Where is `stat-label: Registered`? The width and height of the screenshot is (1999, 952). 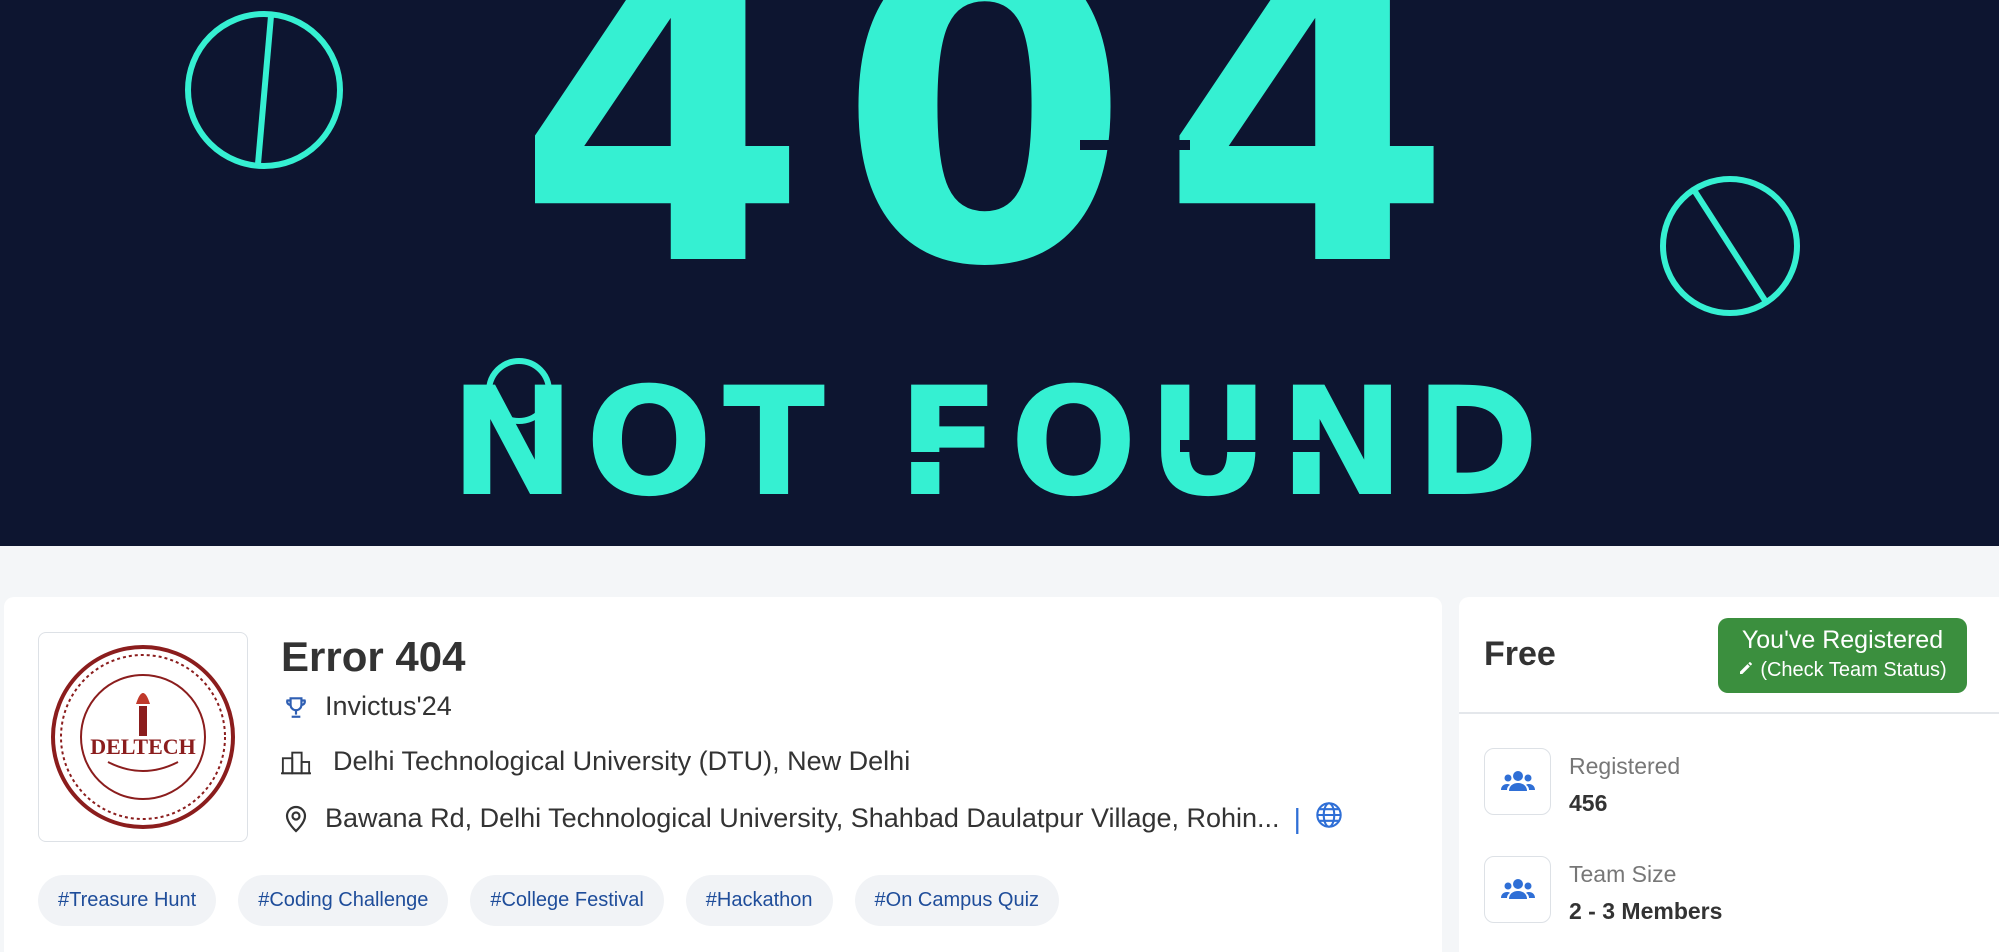 stat-label: Registered is located at coordinates (1625, 766).